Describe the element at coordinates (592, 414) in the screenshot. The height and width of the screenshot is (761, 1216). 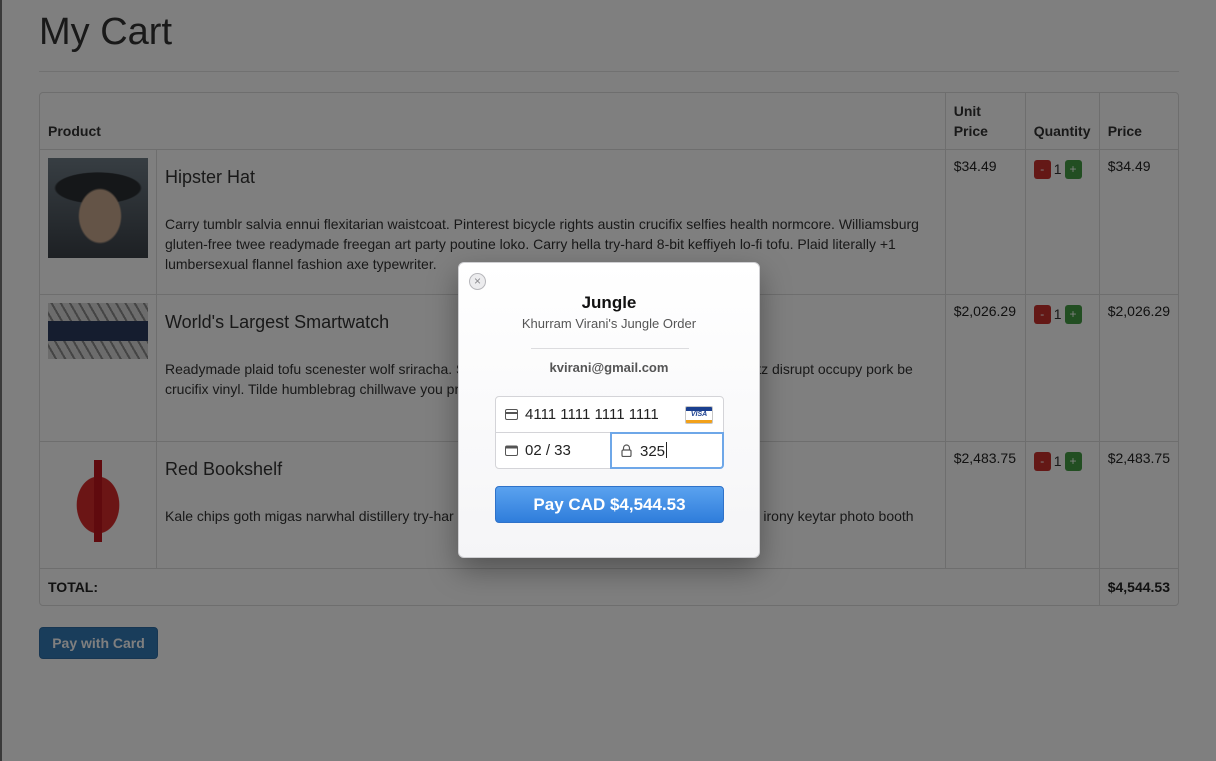
I see `card-number-value: 4111 1111 1111 1111` at that location.